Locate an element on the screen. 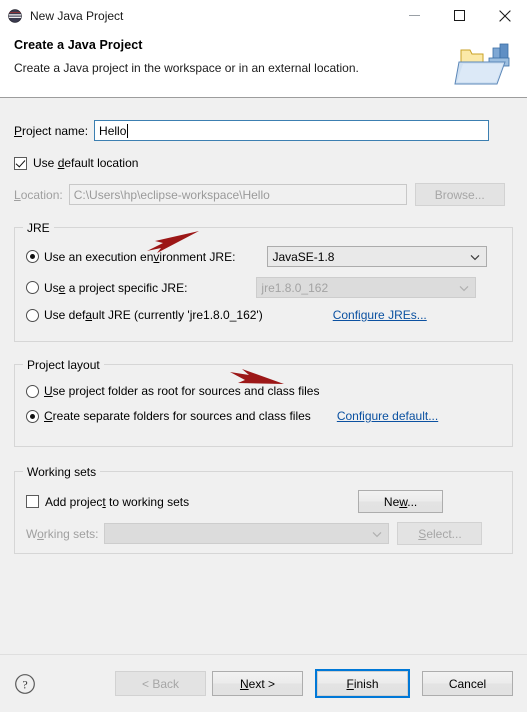 The width and height of the screenshot is (527, 712). jre-project-specific-value: jre1.8.0_162 is located at coordinates (295, 287).